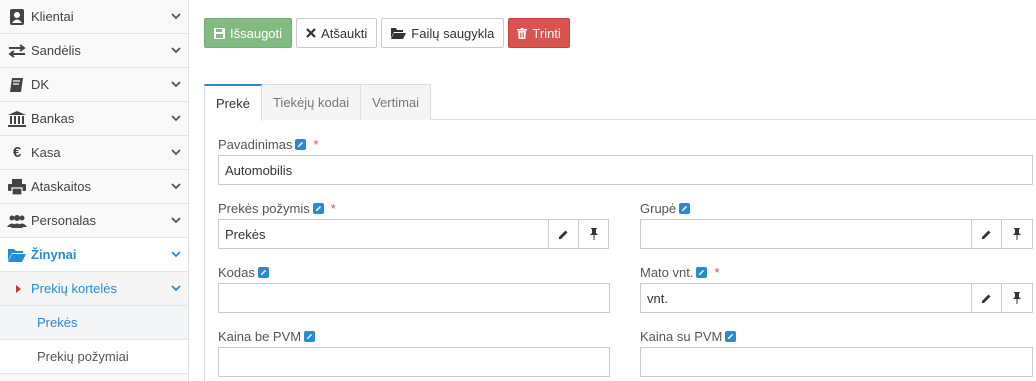 This screenshot has height=381, width=1036. I want to click on cancel-button: Atšaukti, so click(337, 33).